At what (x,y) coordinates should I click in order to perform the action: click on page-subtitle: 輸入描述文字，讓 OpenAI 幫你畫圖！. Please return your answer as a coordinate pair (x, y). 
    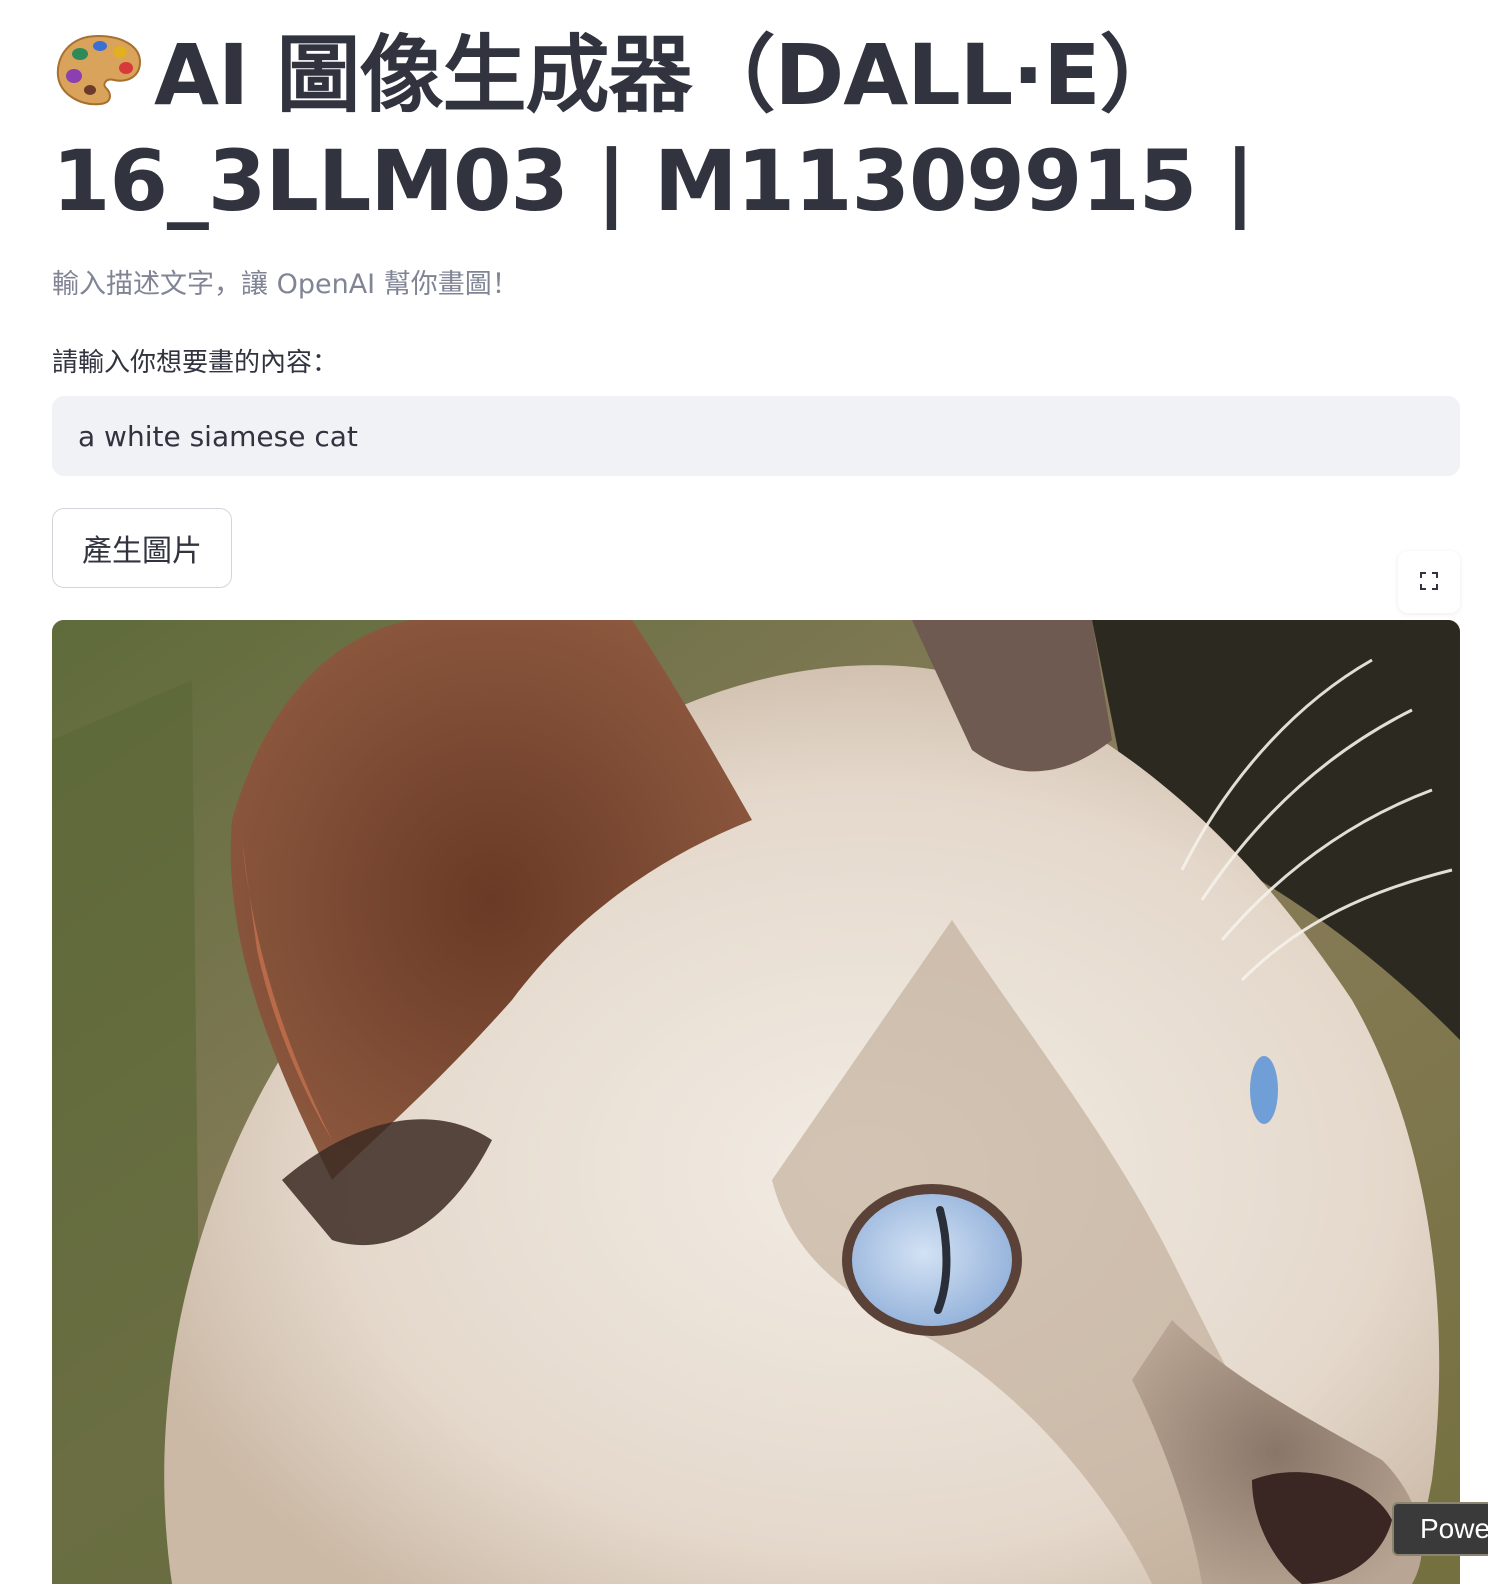
    Looking at the image, I should click on (285, 284).